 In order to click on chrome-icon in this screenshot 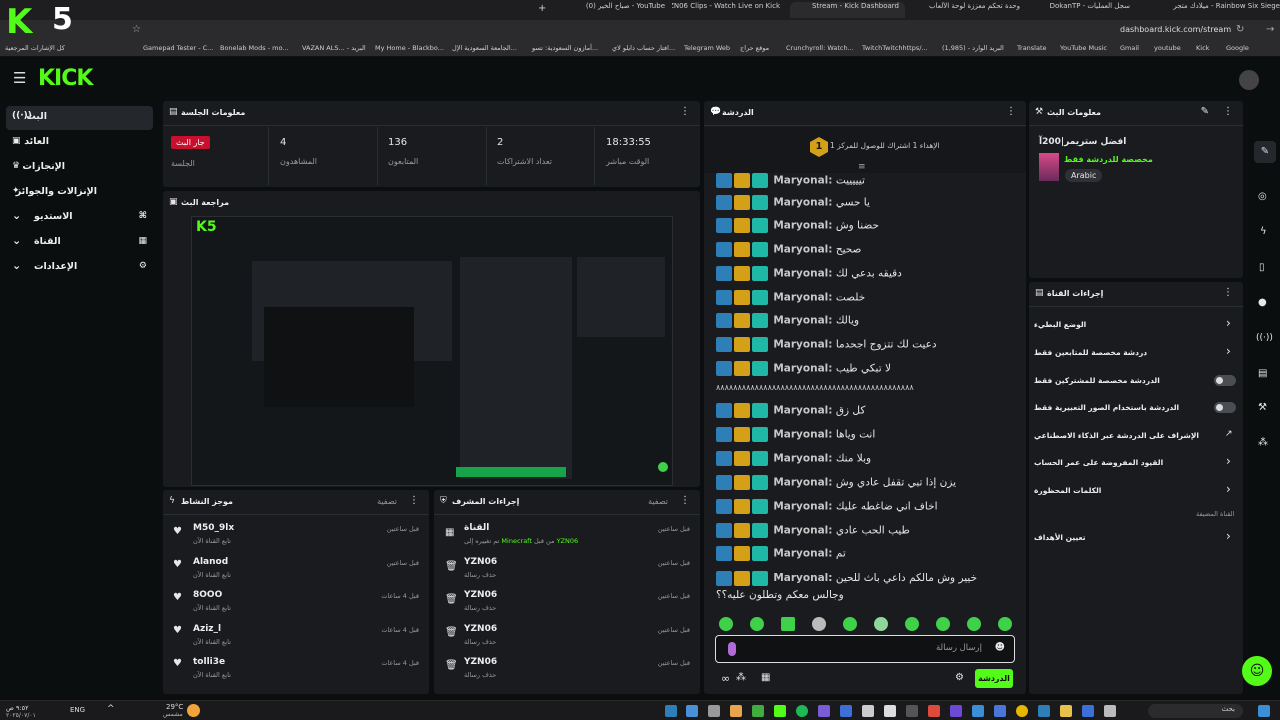, I will do `click(1022, 711)`.